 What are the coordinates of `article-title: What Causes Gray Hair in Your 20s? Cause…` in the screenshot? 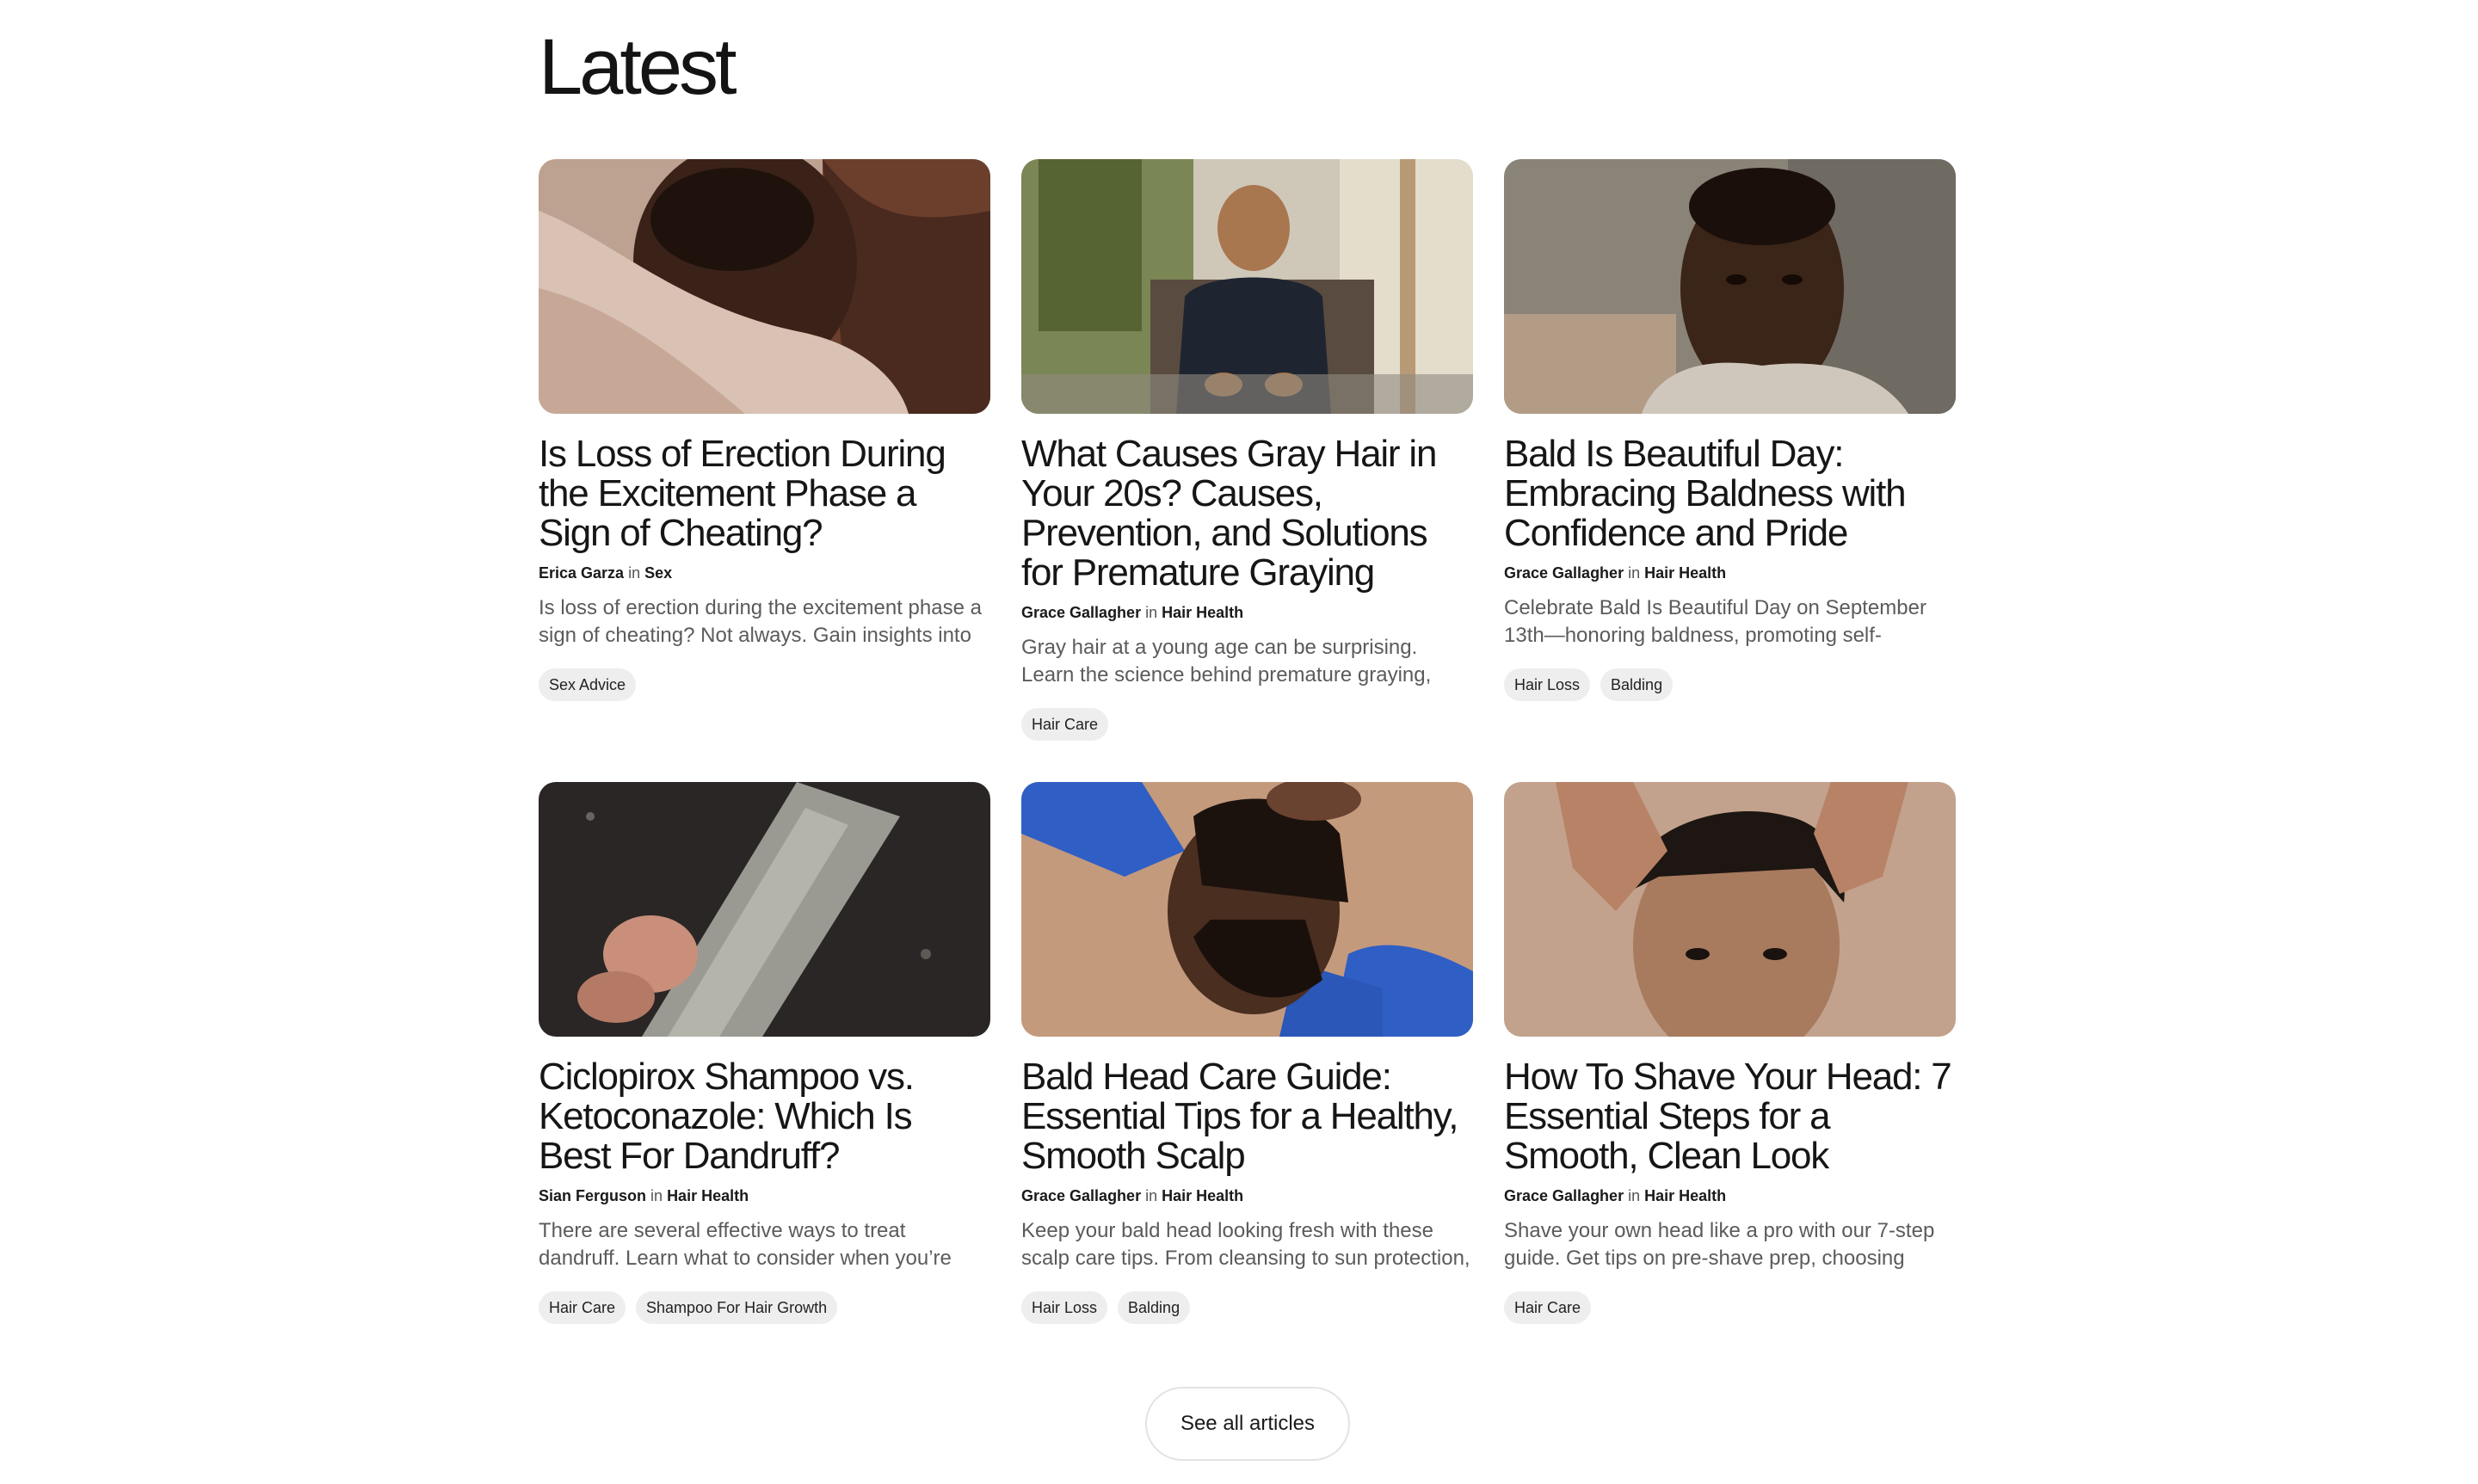 It's located at (1247, 514).